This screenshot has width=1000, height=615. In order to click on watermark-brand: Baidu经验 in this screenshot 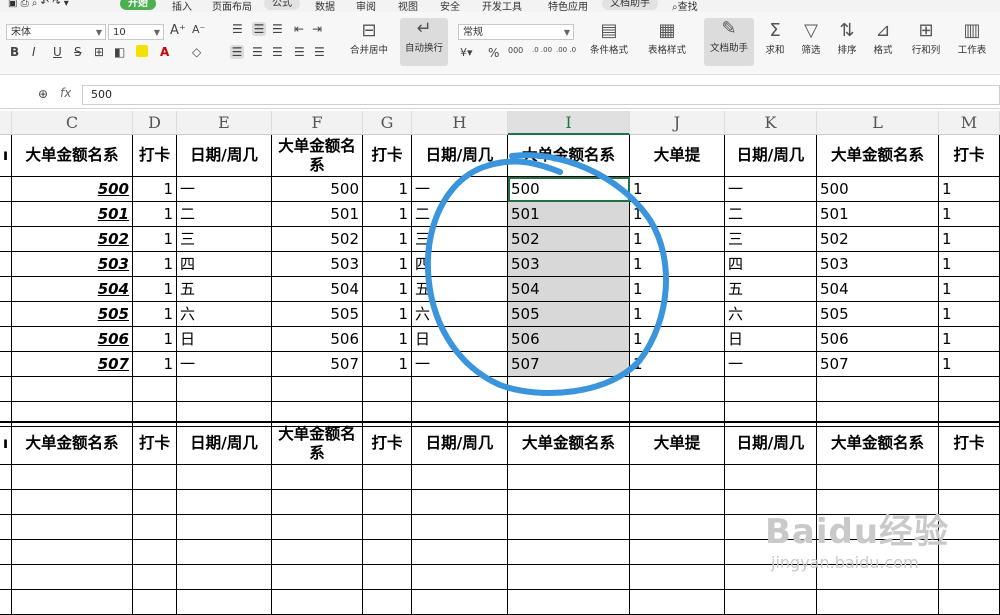, I will do `click(857, 532)`.